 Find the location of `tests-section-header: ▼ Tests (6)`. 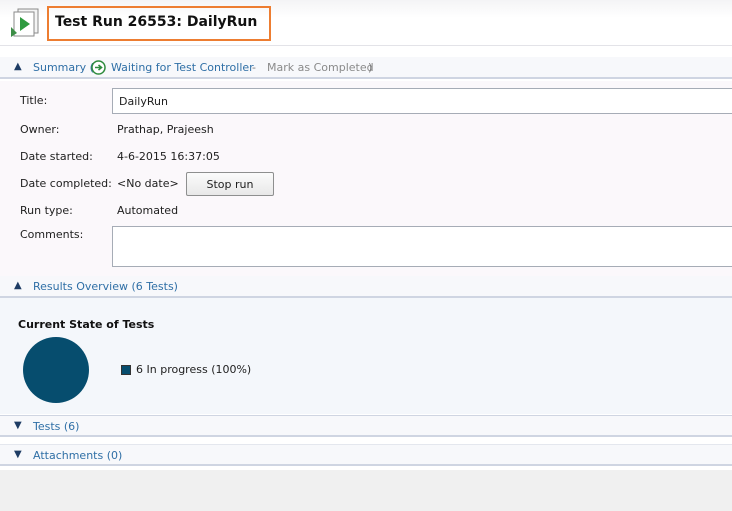

tests-section-header: ▼ Tests (6) is located at coordinates (366, 426).